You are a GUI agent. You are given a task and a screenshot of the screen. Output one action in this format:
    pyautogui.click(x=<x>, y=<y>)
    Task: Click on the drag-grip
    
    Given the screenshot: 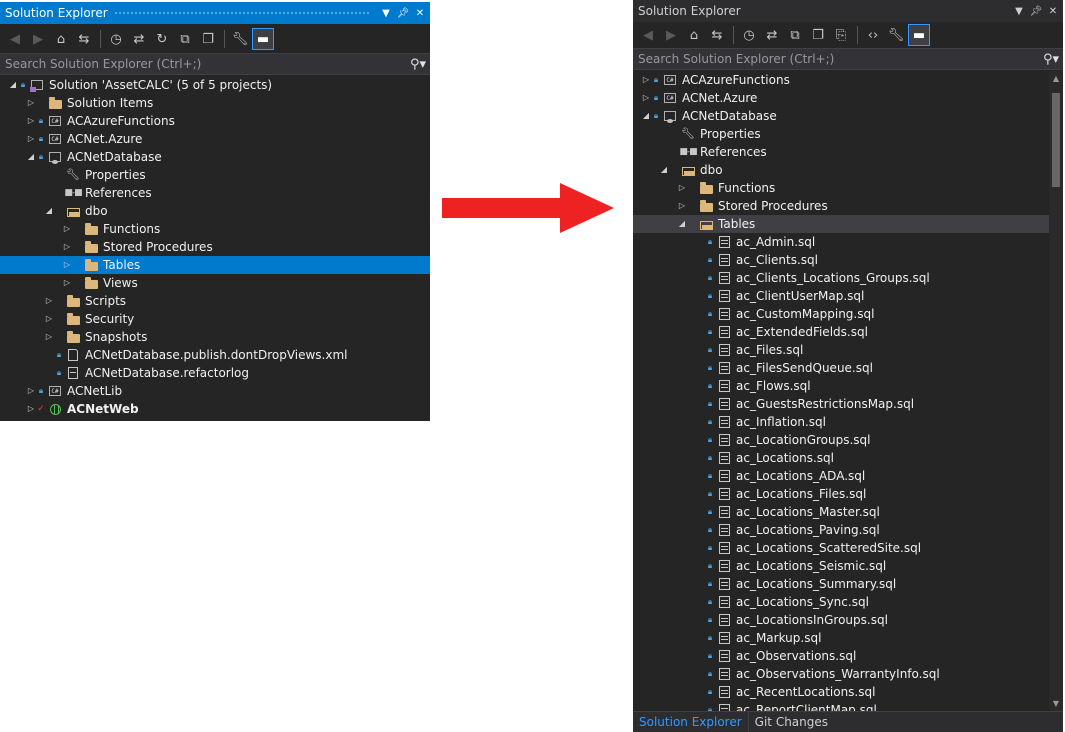 What is the action you would take?
    pyautogui.click(x=875, y=11)
    